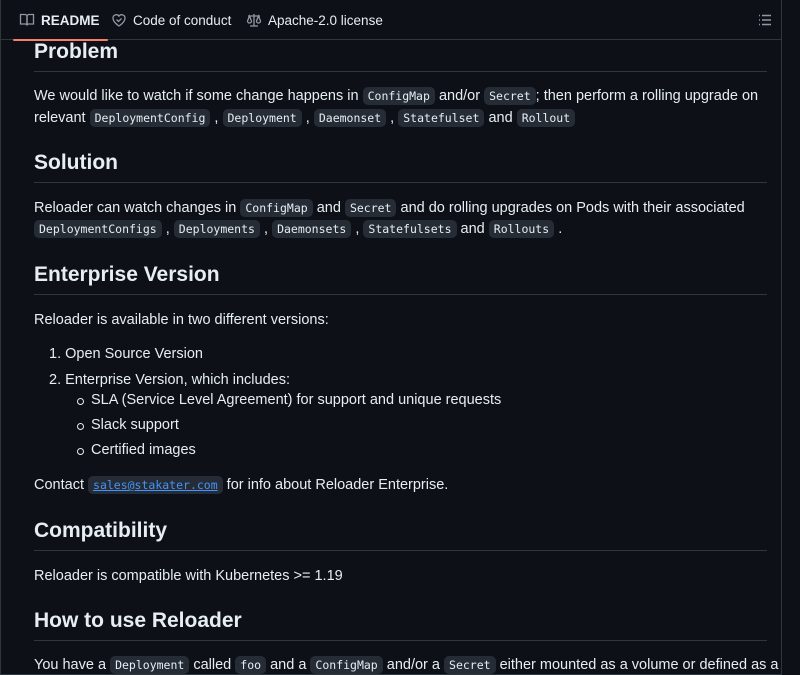 The width and height of the screenshot is (800, 675). I want to click on sub-list-item: Certified images, so click(143, 450).